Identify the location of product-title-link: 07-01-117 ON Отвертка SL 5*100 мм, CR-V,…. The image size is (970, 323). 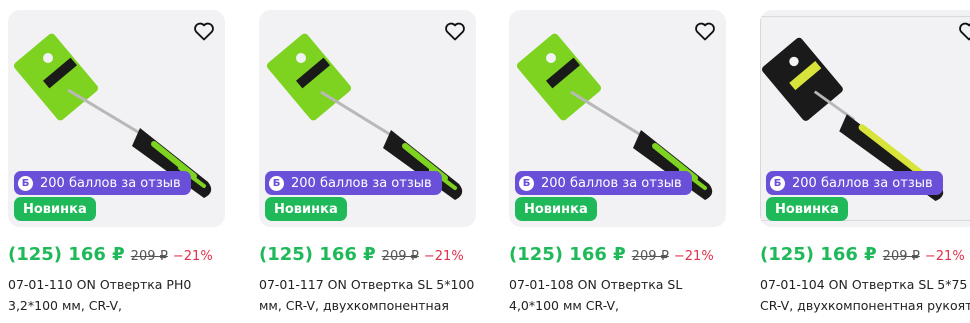
(371, 298).